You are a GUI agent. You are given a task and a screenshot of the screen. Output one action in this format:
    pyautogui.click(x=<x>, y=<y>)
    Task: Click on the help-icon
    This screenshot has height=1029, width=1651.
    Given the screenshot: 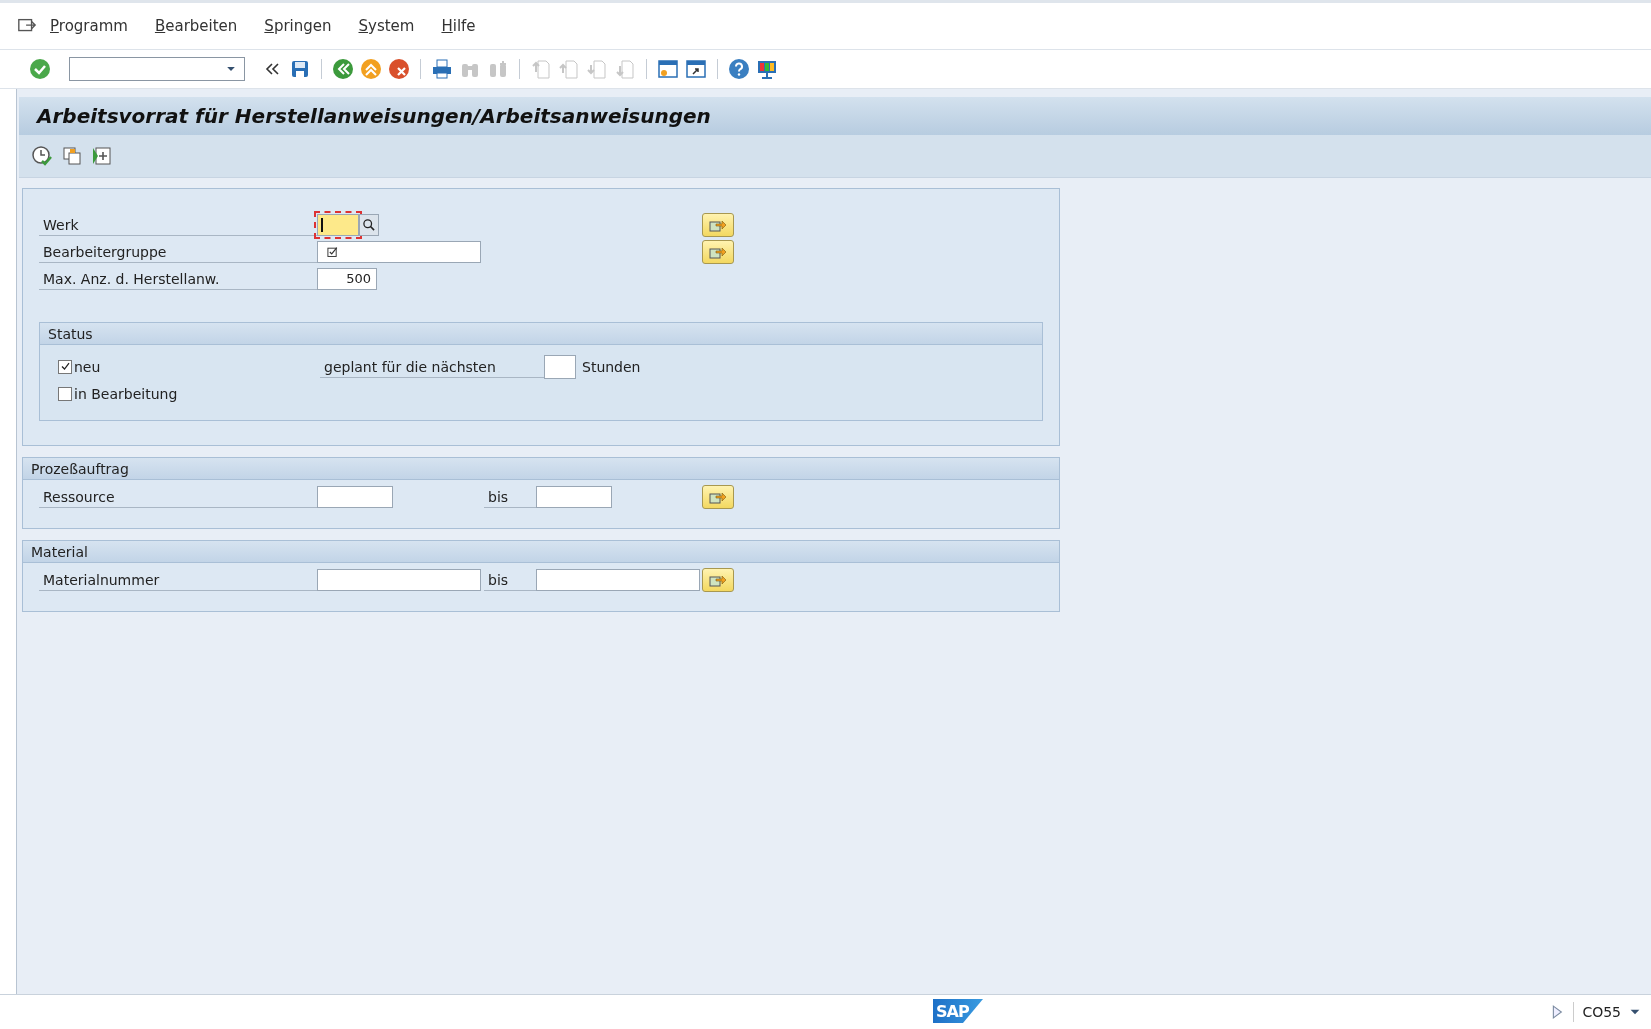 What is the action you would take?
    pyautogui.click(x=739, y=69)
    